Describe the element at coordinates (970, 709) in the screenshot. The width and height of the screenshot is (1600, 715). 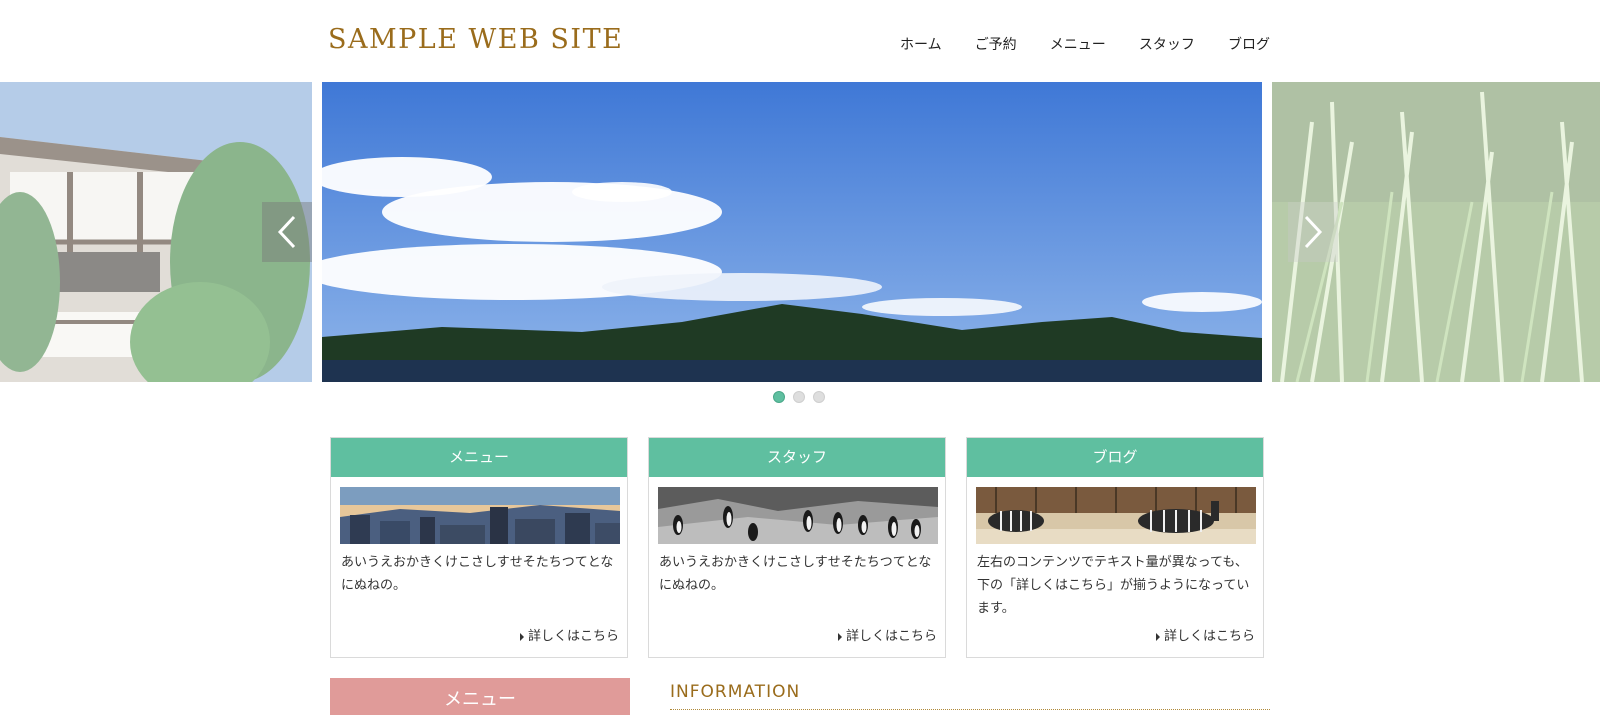
I see `information-divider` at that location.